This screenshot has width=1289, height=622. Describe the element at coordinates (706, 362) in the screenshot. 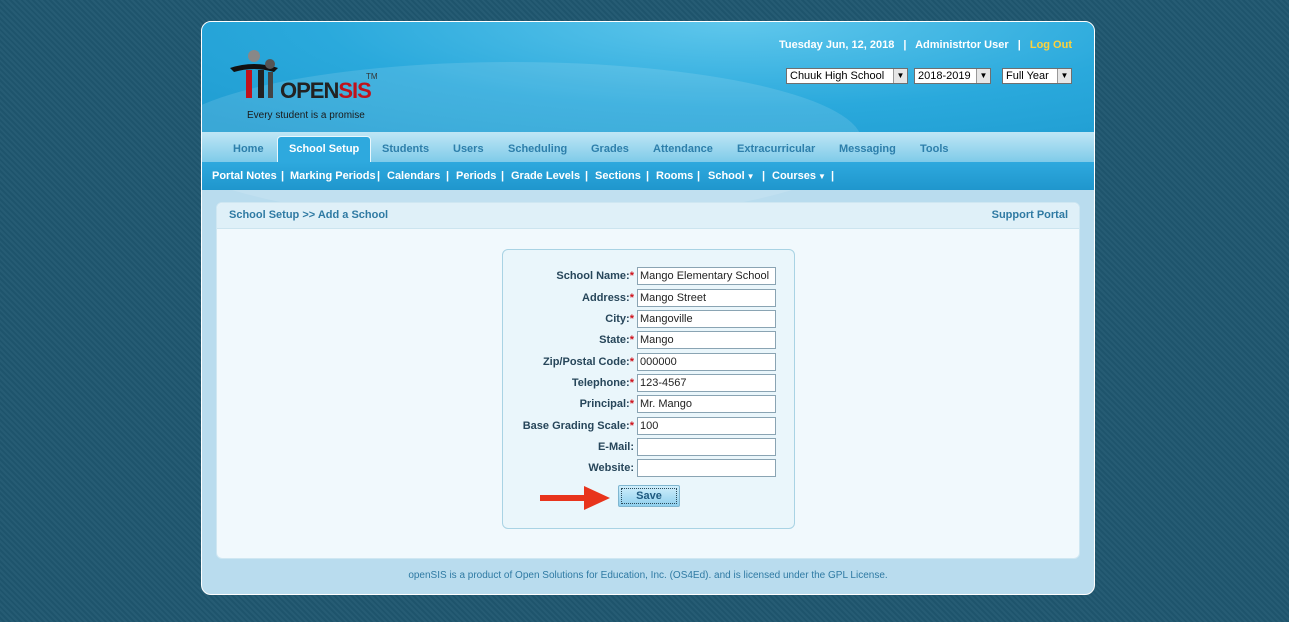

I see `zip-code-input` at that location.